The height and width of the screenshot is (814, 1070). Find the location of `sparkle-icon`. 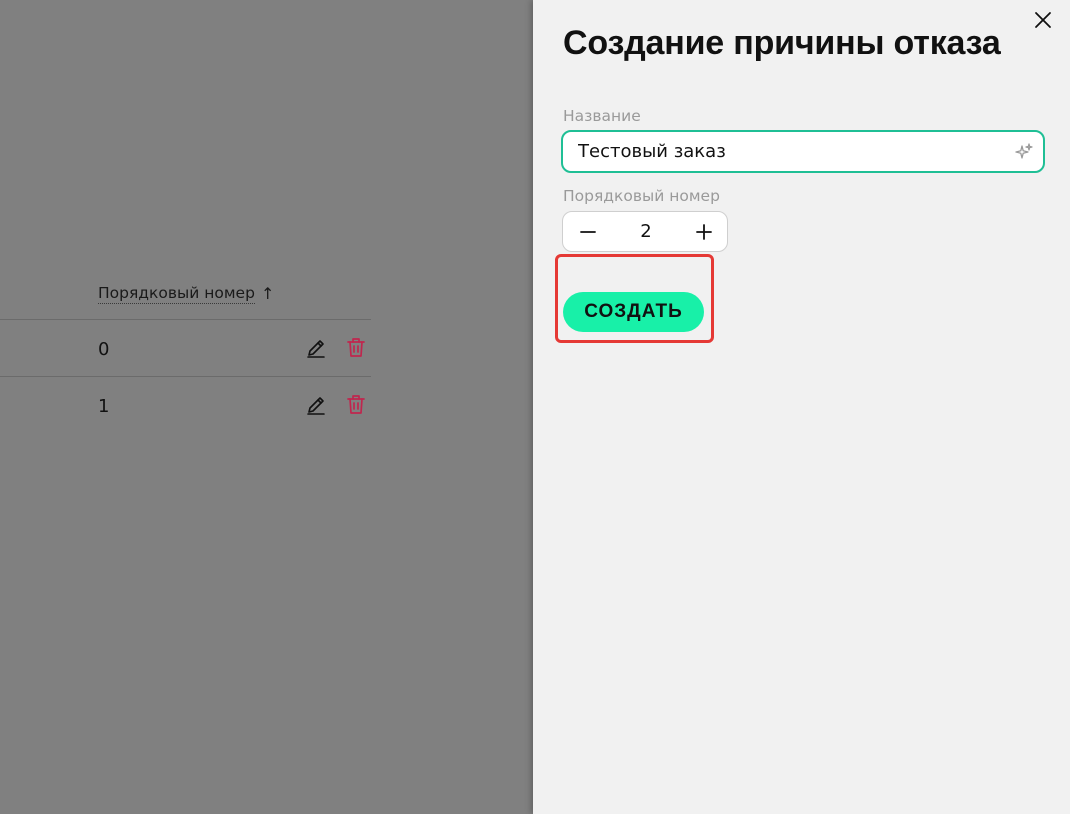

sparkle-icon is located at coordinates (1024, 152).